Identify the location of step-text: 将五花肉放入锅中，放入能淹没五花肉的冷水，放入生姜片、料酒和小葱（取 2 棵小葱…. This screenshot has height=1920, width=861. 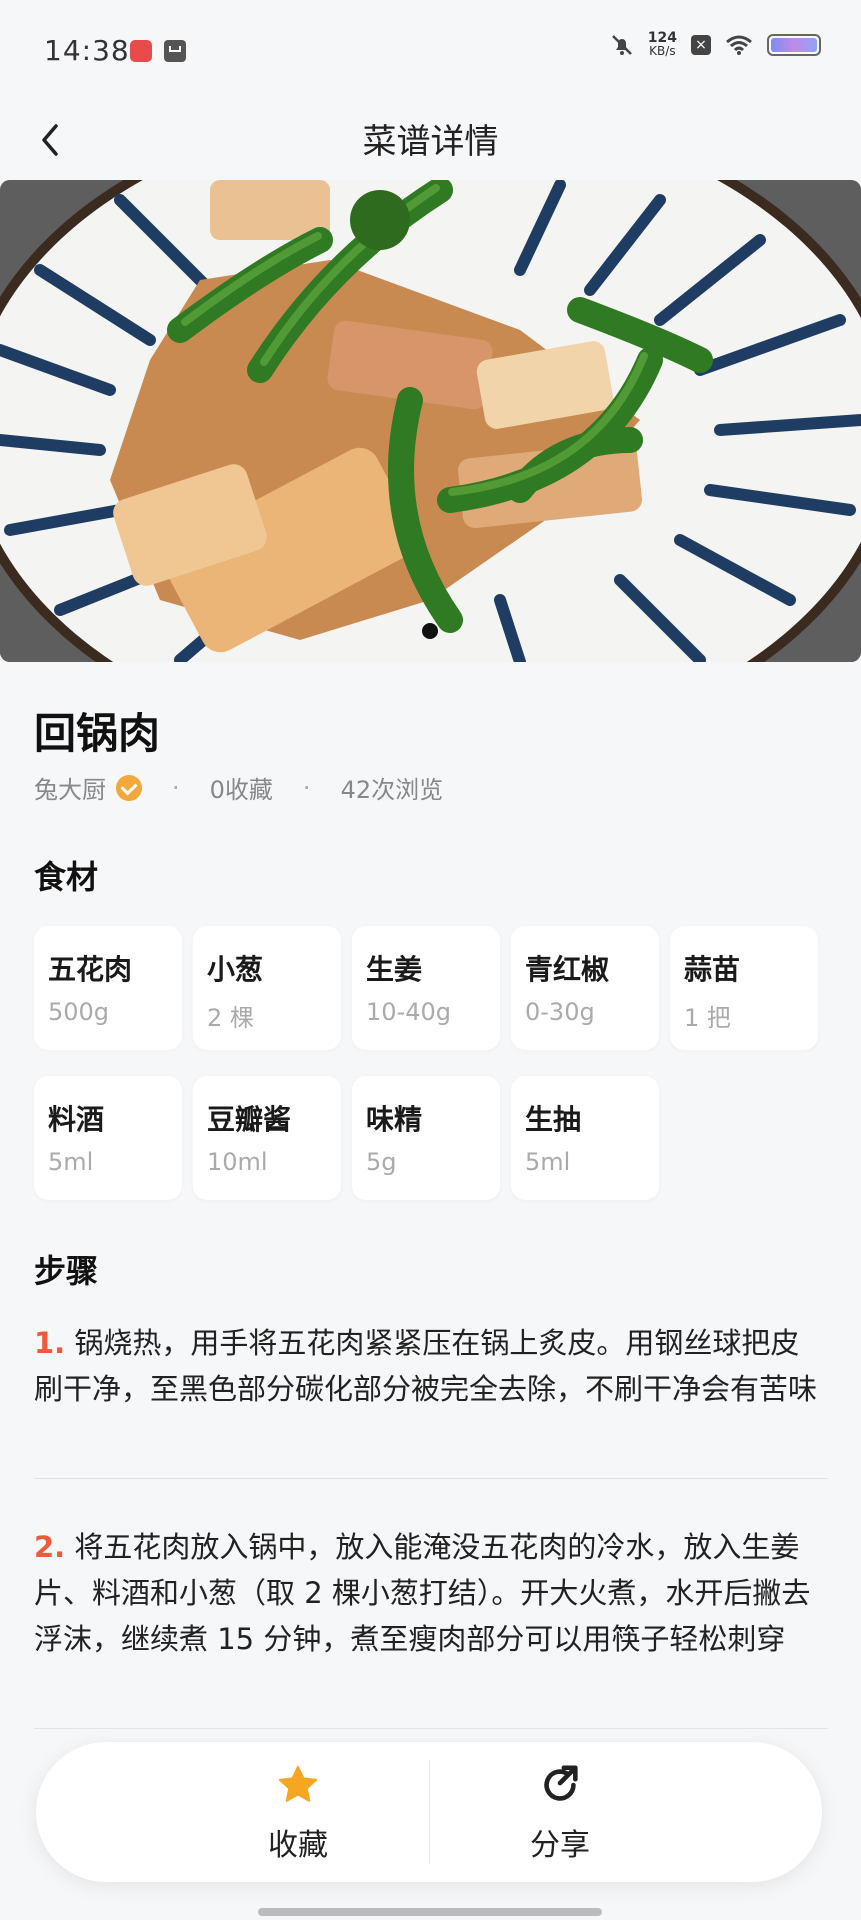
(422, 1593).